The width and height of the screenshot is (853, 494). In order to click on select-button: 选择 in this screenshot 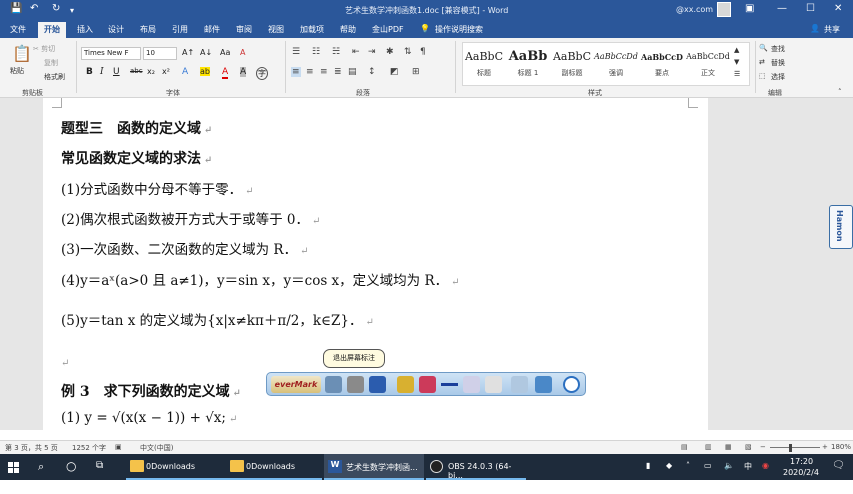, I will do `click(778, 77)`.